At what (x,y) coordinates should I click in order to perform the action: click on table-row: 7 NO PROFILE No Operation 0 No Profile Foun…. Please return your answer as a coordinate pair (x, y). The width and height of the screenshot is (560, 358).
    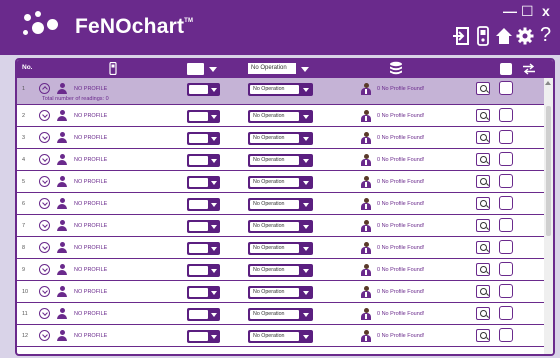
    Looking at the image, I should click on (280, 226).